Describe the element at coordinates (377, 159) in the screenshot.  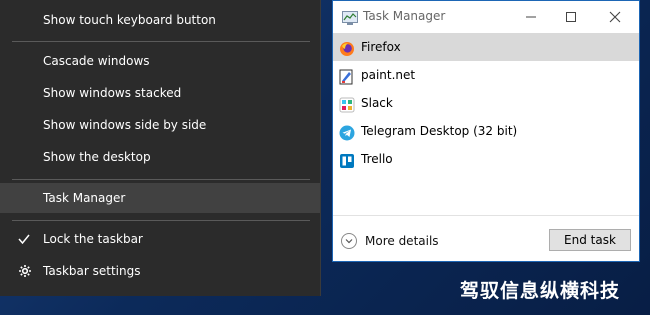
I see `app-name: Trello` at that location.